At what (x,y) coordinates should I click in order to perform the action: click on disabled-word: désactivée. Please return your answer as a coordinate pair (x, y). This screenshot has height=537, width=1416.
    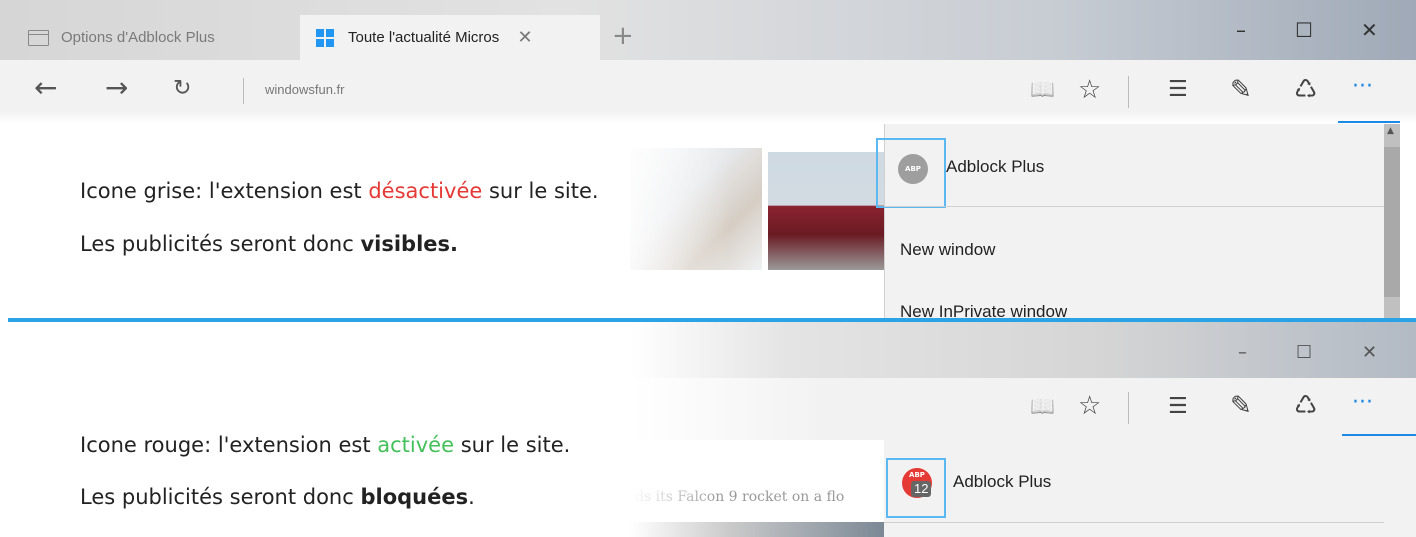
    Looking at the image, I should click on (425, 191).